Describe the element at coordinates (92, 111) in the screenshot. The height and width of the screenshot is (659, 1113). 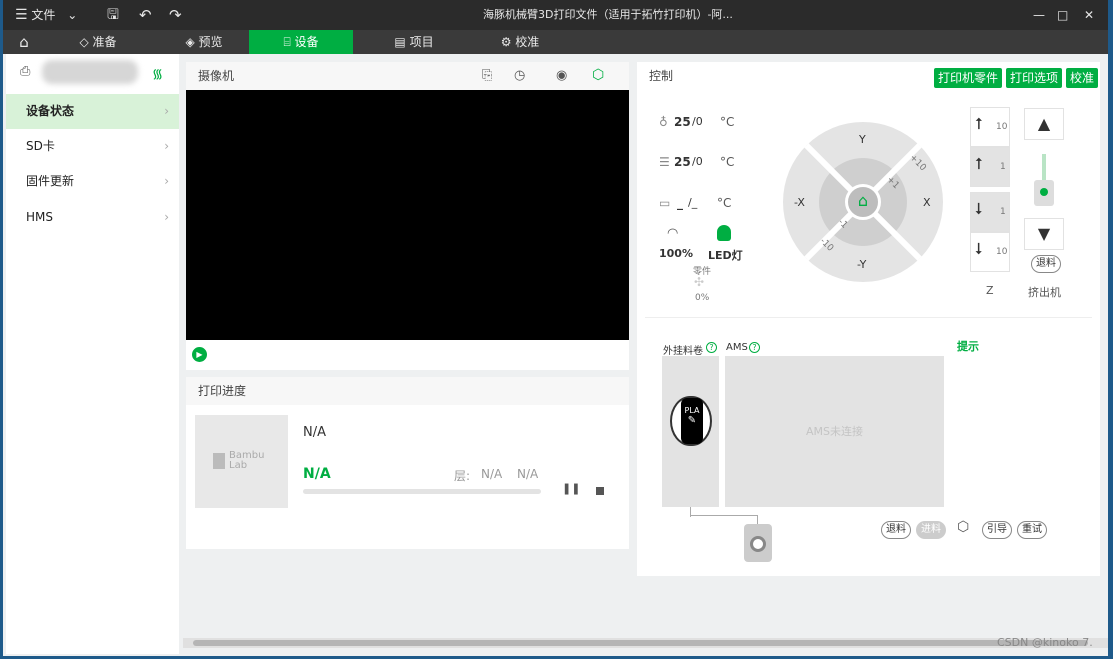
I see `sidebar-item-device-status: 设备状态 ›` at that location.